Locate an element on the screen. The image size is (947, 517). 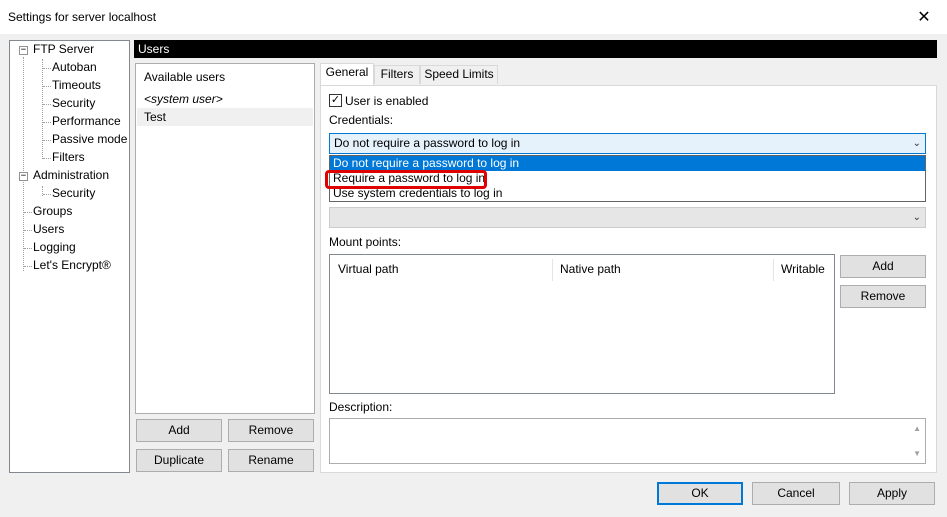
tree-item-passive-mode: Passive mode is located at coordinates (89, 139).